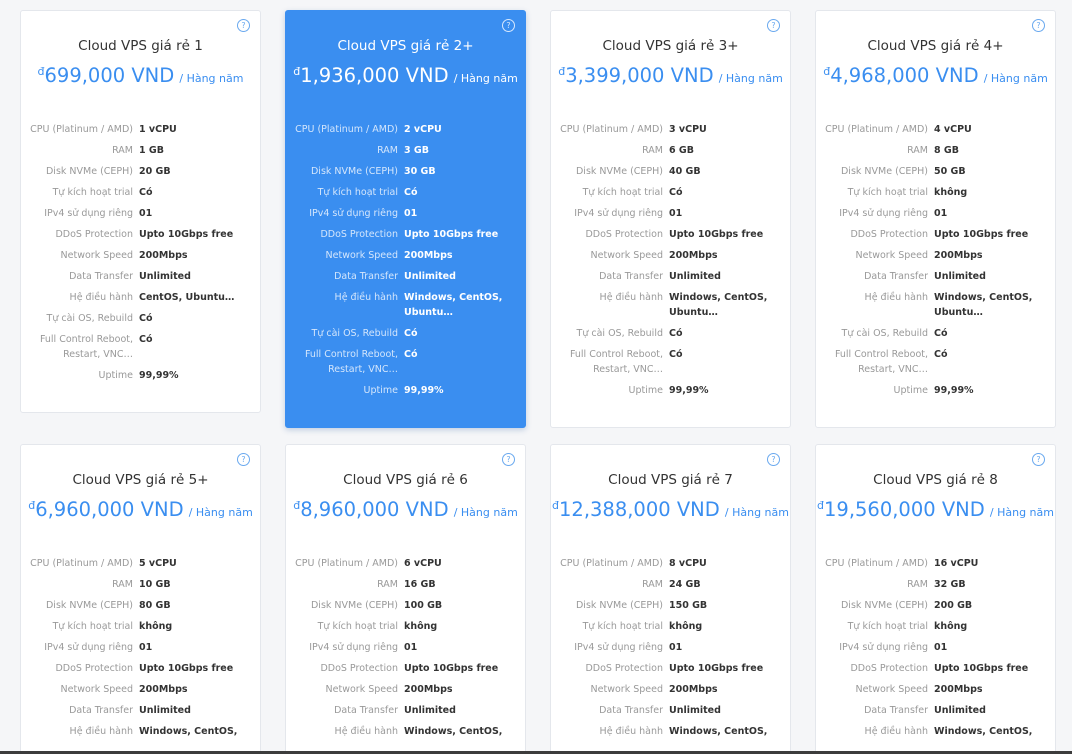 The width and height of the screenshot is (1072, 754). What do you see at coordinates (622, 626) in the screenshot?
I see `spec-label: Tự kích hoạt trial` at bounding box center [622, 626].